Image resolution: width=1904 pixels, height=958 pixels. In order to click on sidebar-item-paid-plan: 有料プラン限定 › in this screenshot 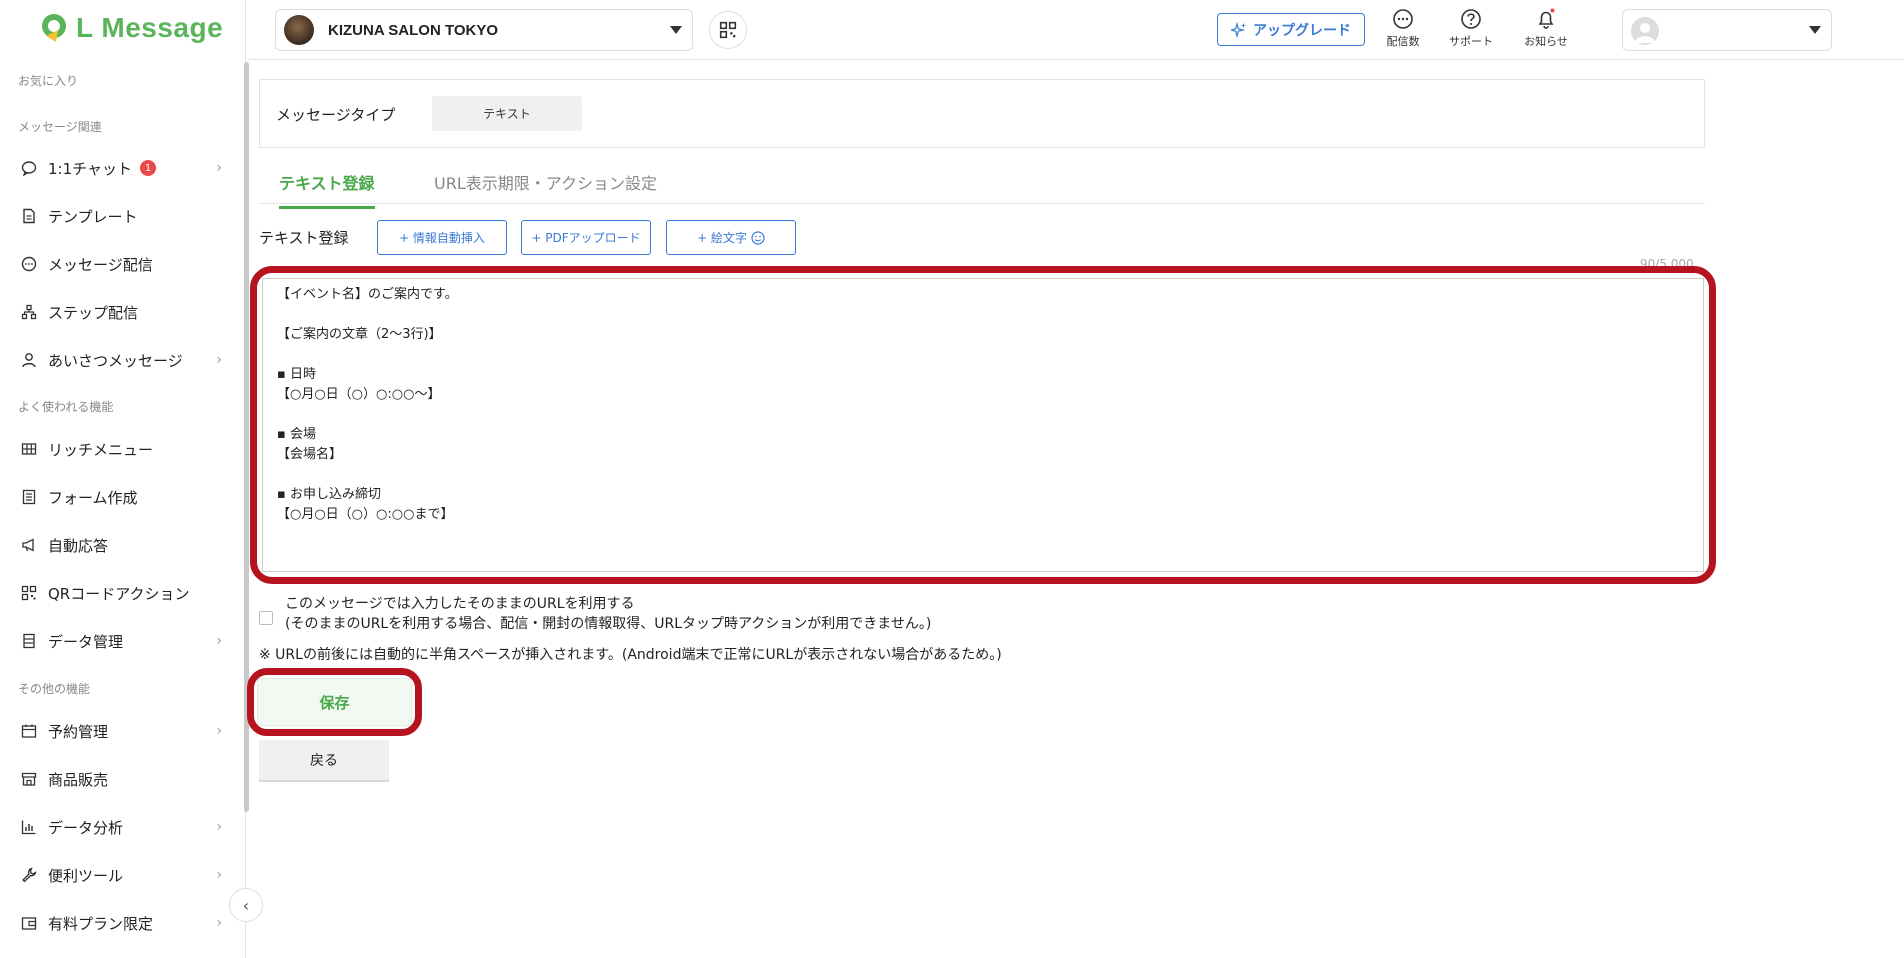, I will do `click(115, 923)`.